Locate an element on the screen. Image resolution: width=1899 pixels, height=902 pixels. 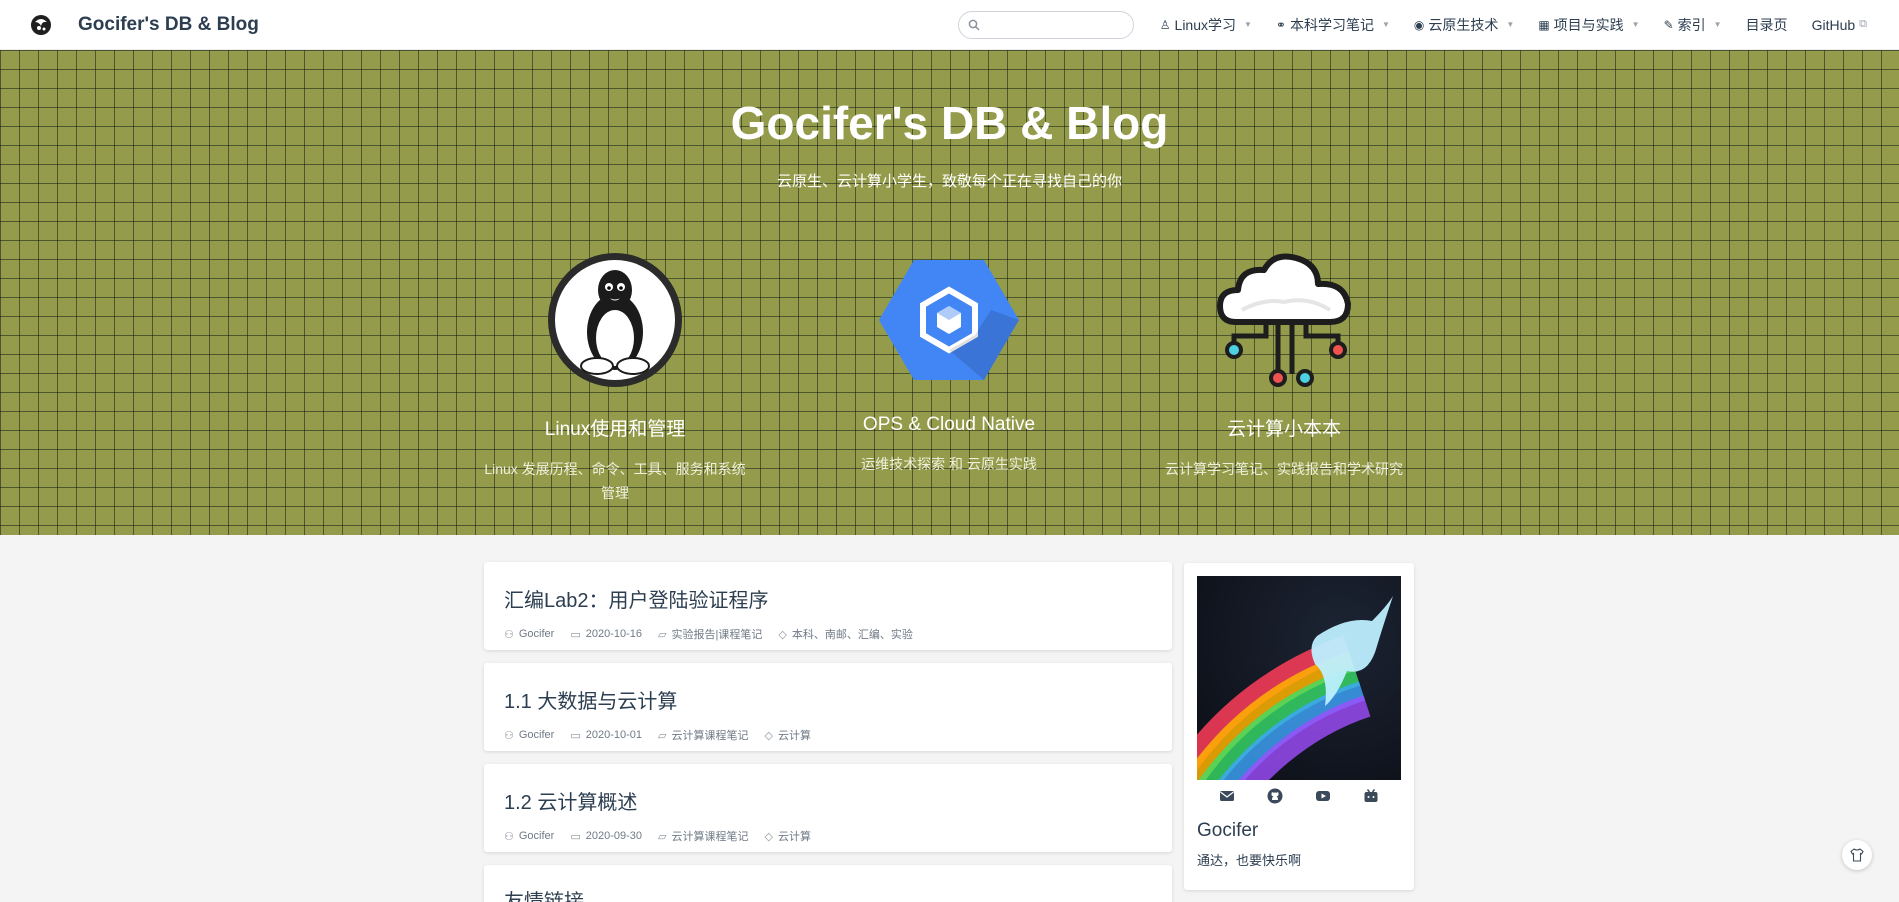
external-link-icon: ⧉ is located at coordinates (1863, 24).